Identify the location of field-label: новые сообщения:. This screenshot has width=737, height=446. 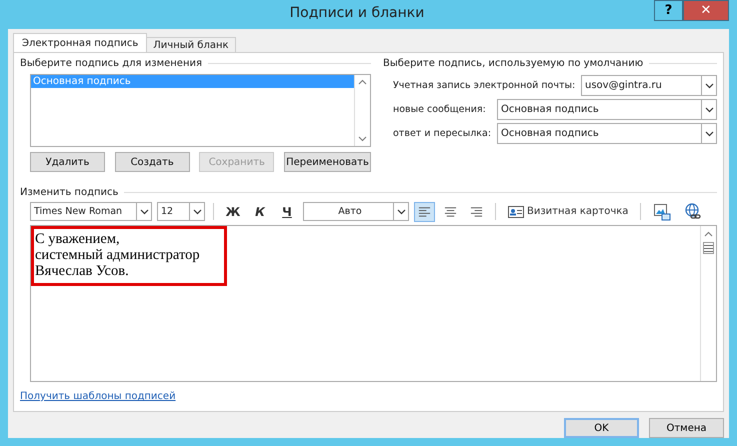
(440, 109).